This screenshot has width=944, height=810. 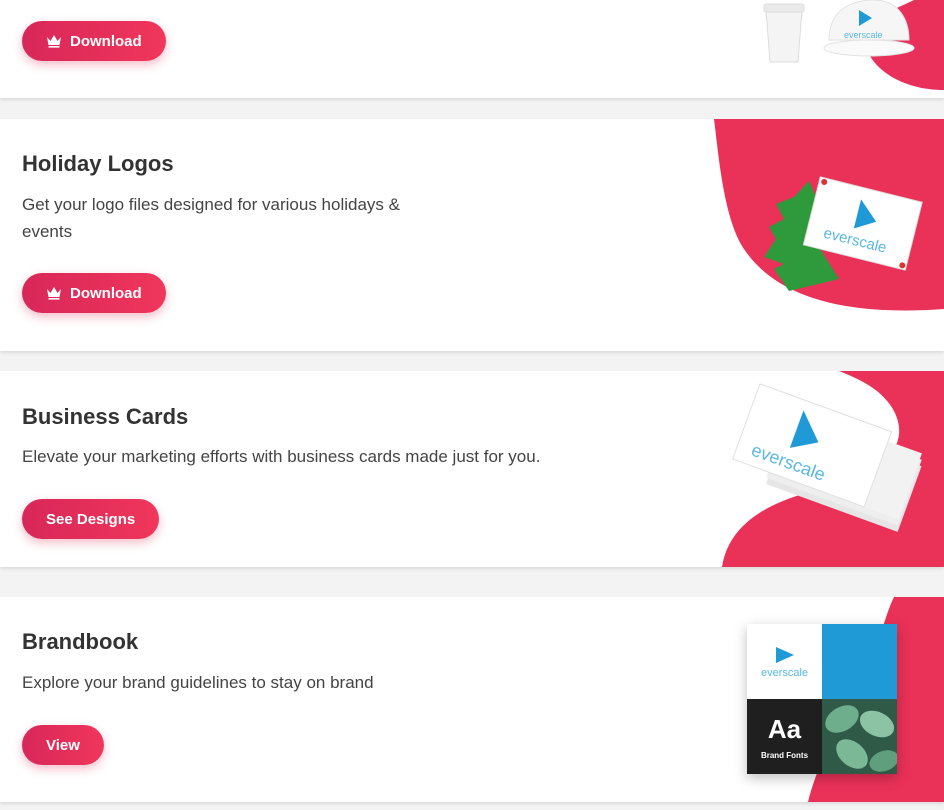 What do you see at coordinates (472, 49) in the screenshot?
I see `merch-card: everscale Download` at bounding box center [472, 49].